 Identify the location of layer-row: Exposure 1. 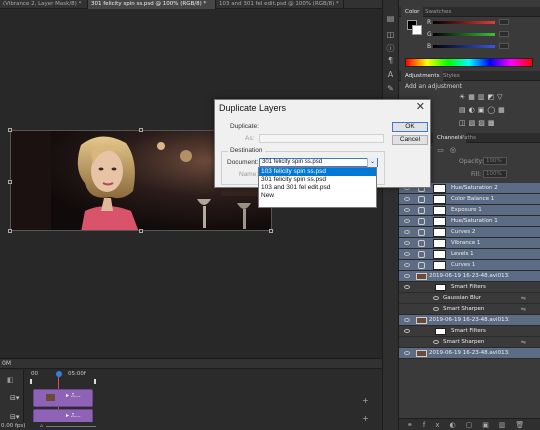
(469, 210).